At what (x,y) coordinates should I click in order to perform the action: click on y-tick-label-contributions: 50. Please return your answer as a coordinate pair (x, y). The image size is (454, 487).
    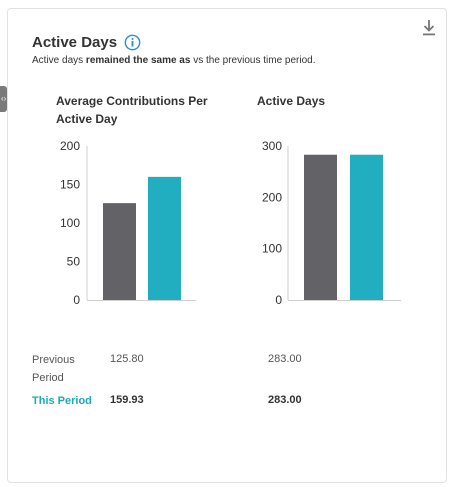
    Looking at the image, I should click on (74, 262).